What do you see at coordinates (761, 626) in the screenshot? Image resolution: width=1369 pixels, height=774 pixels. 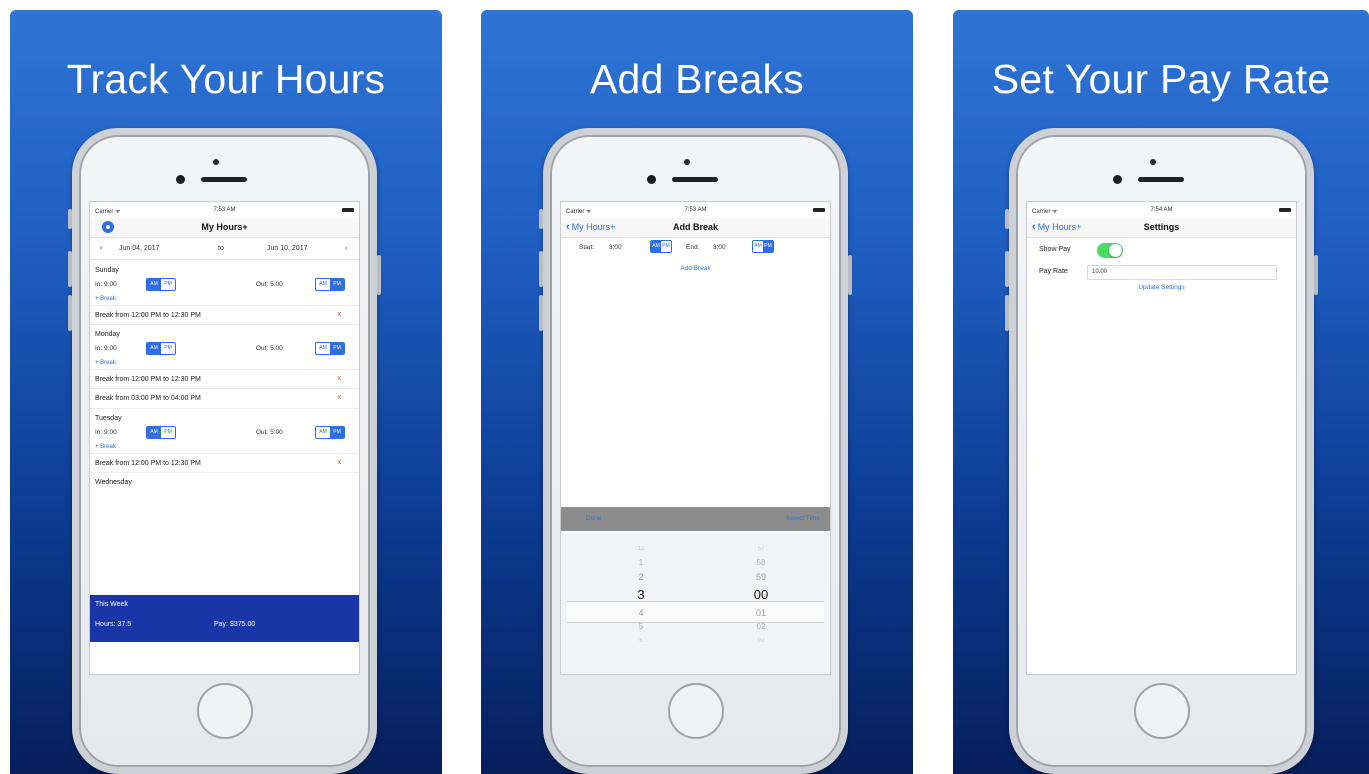 I see `picker-value: 02` at bounding box center [761, 626].